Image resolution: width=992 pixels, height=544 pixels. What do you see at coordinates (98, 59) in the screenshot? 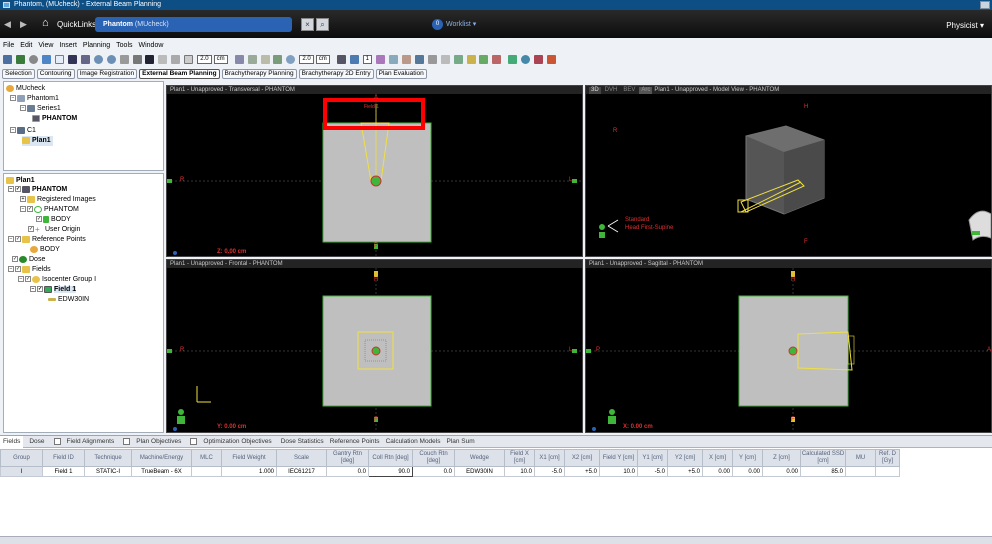
I see `zoom-in-icon` at bounding box center [98, 59].